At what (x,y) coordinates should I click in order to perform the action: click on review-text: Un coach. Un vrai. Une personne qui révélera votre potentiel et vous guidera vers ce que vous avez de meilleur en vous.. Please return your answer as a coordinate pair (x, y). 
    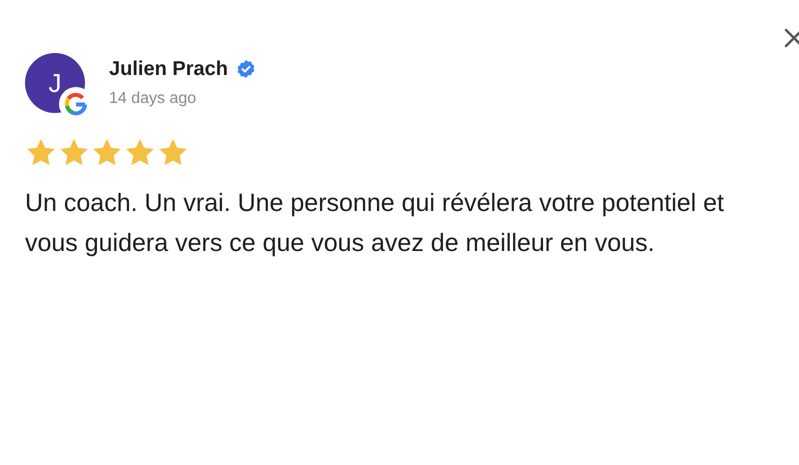
    Looking at the image, I should click on (375, 223).